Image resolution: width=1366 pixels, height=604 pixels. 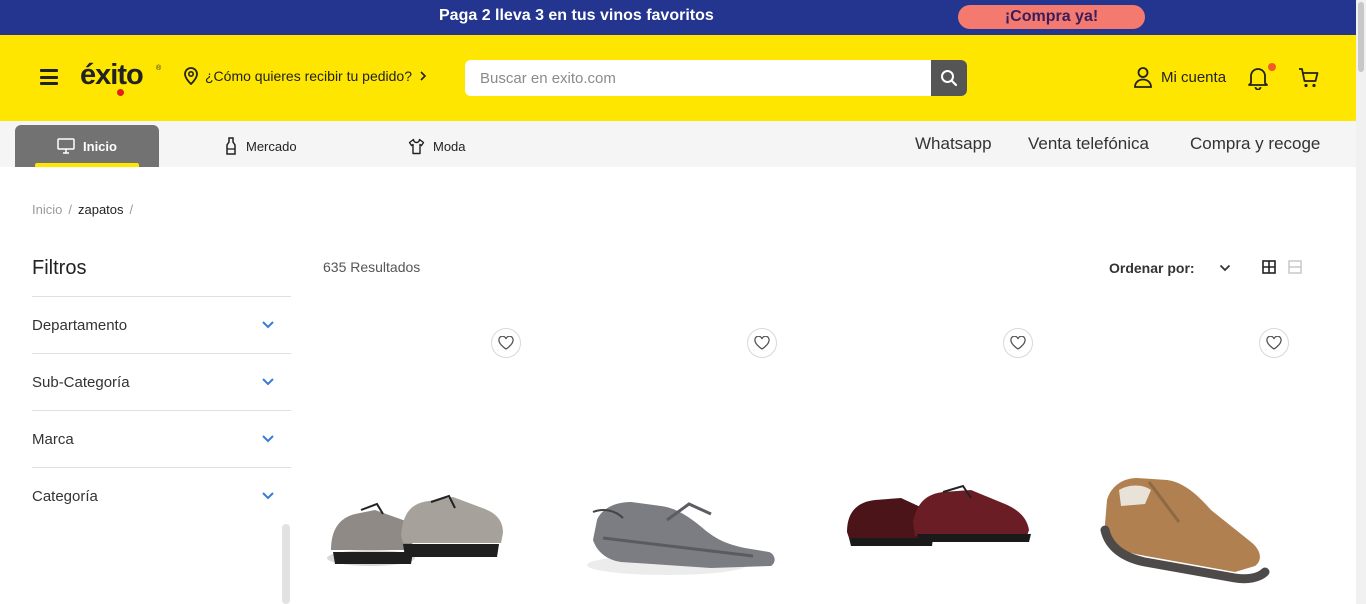 What do you see at coordinates (576, 15) in the screenshot?
I see `promo-text: Paga 2 lleva 3 en tus vinos favoritos` at bounding box center [576, 15].